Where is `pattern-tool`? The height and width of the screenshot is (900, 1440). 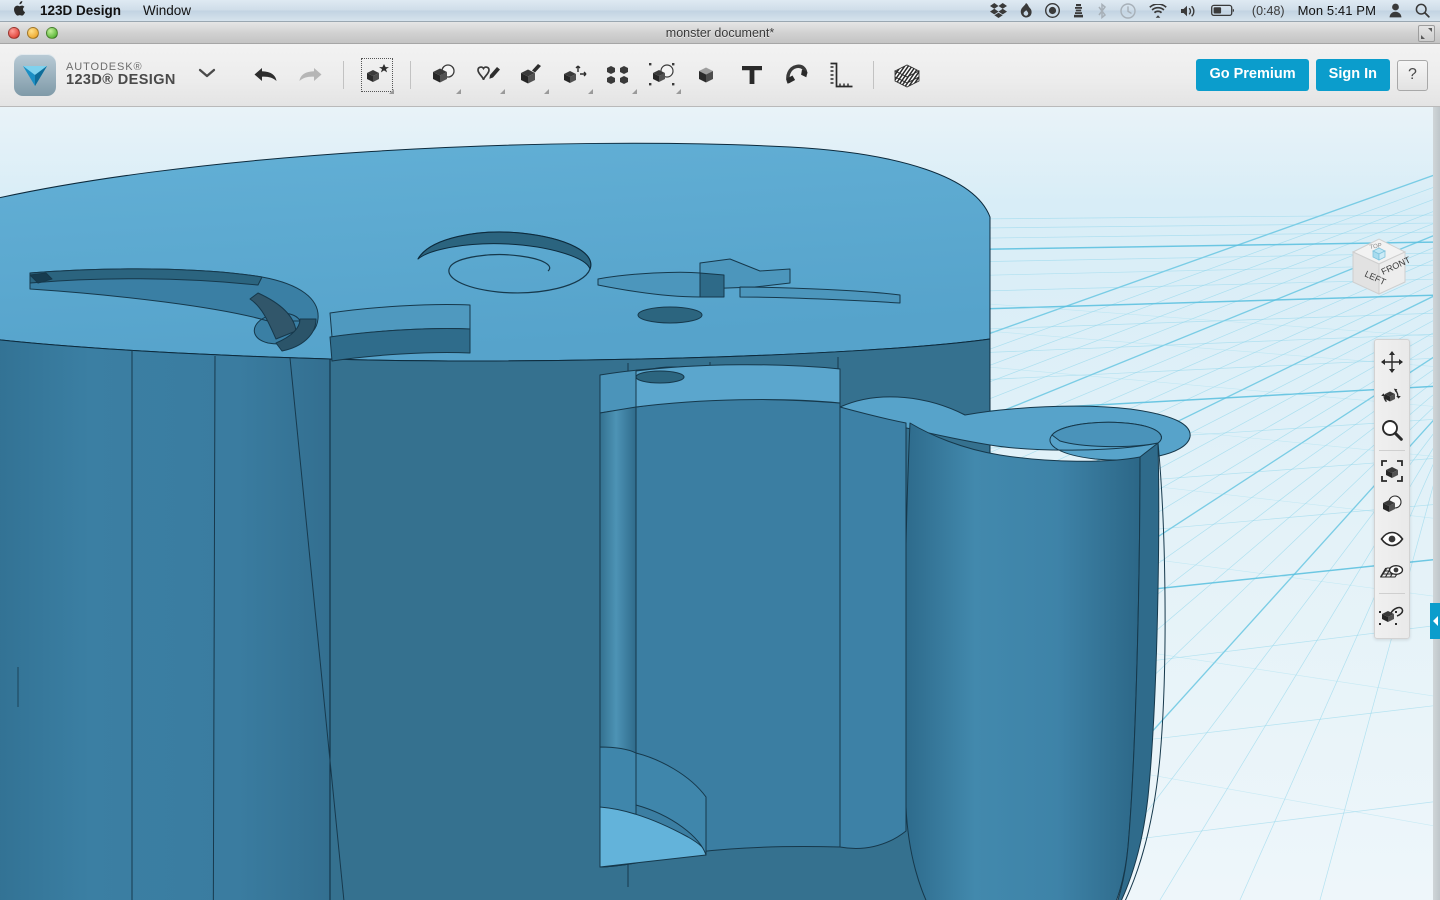
pattern-tool is located at coordinates (620, 75).